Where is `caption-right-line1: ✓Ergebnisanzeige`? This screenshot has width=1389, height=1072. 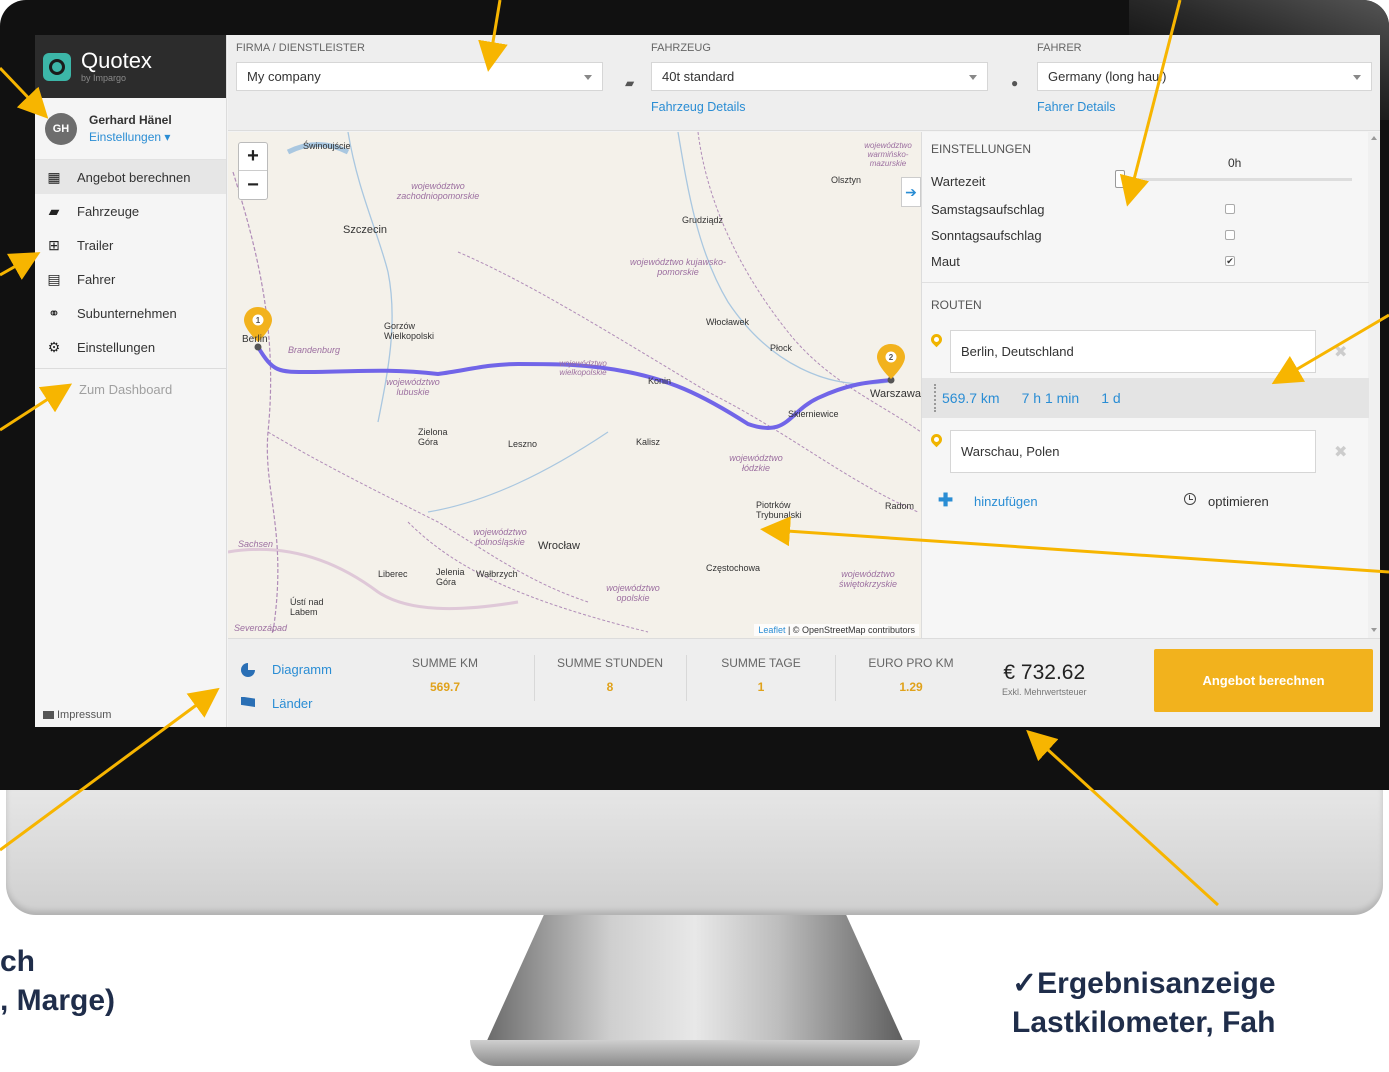
caption-right-line1: ✓Ergebnisanzeige is located at coordinates (1144, 983).